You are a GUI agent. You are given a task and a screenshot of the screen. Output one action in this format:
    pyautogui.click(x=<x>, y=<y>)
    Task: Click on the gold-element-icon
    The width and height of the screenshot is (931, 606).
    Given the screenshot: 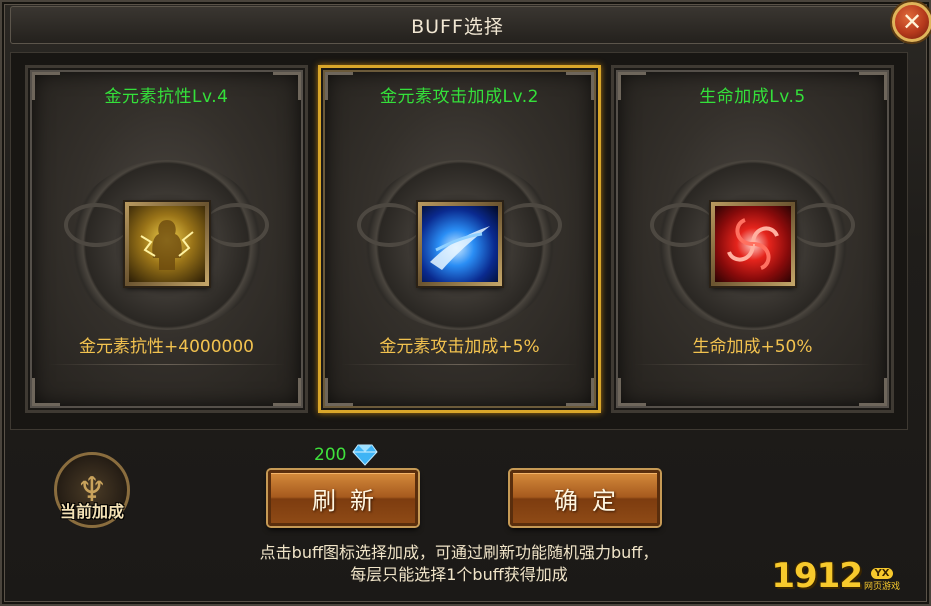 What is the action you would take?
    pyautogui.click(x=166, y=244)
    